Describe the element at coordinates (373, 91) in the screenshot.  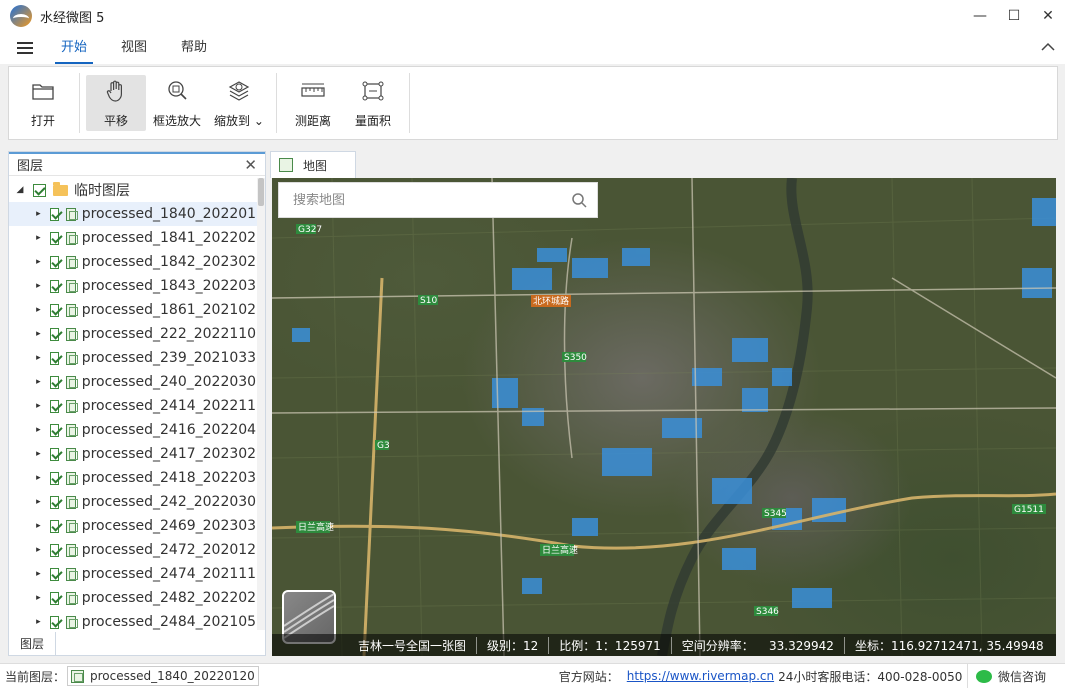
I see `area-polygon-icon` at that location.